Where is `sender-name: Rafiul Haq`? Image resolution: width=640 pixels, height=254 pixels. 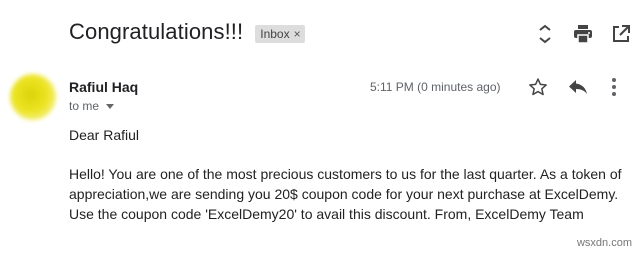
sender-name: Rafiul Haq is located at coordinates (104, 87).